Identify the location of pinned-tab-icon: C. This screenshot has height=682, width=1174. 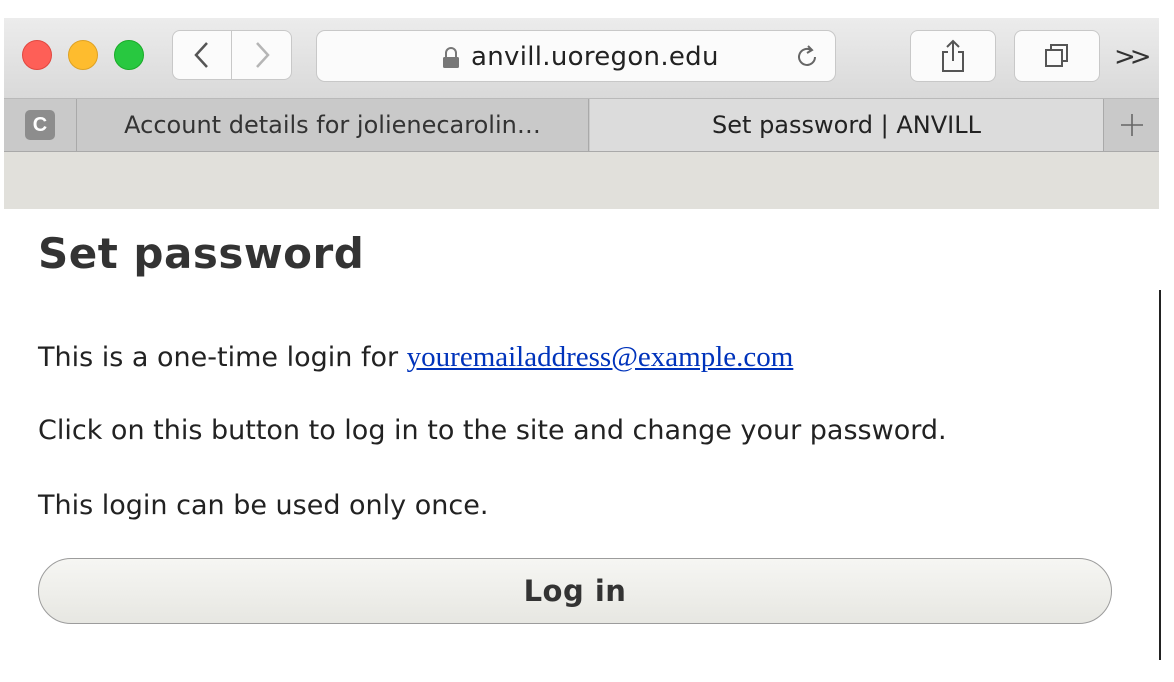
(40, 125).